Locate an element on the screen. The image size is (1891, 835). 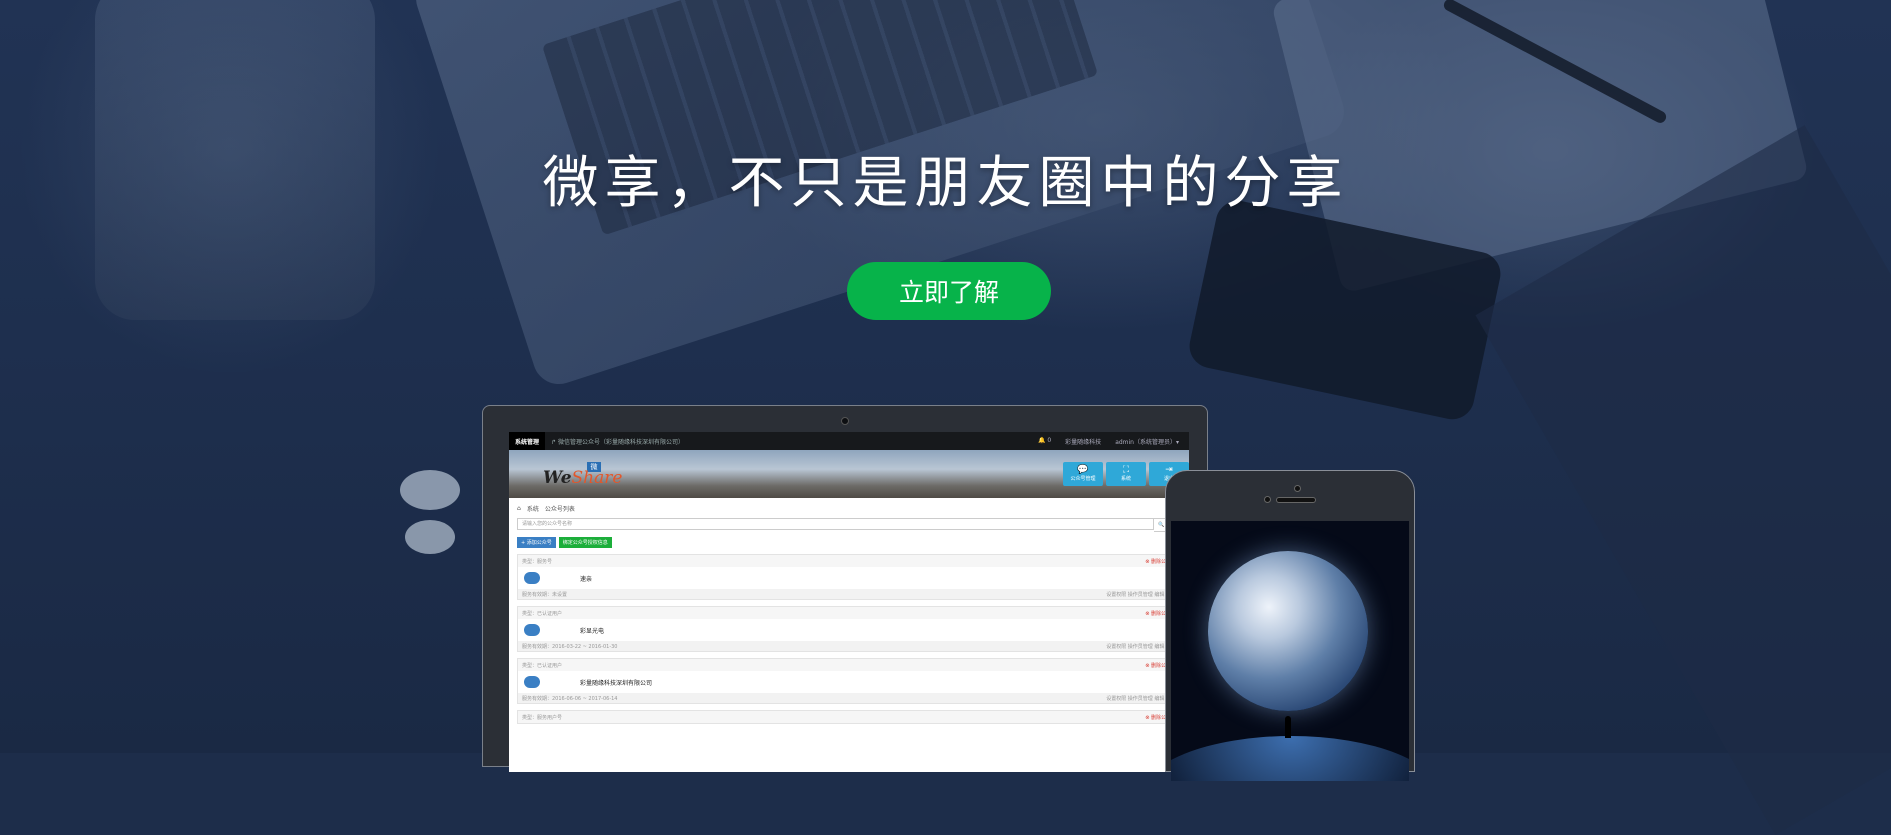
app-banner: 微 WeShare 💬公众号管理 ⛶系统 ⇥退出 is located at coordinates (849, 474).